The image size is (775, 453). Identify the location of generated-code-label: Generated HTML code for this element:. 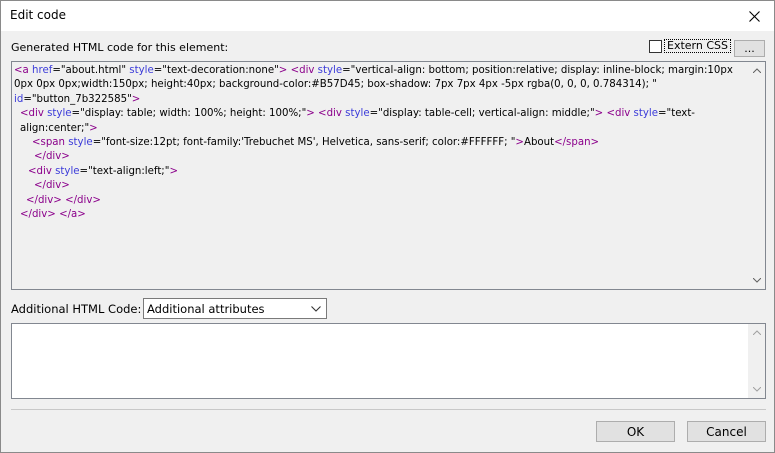
(120, 47).